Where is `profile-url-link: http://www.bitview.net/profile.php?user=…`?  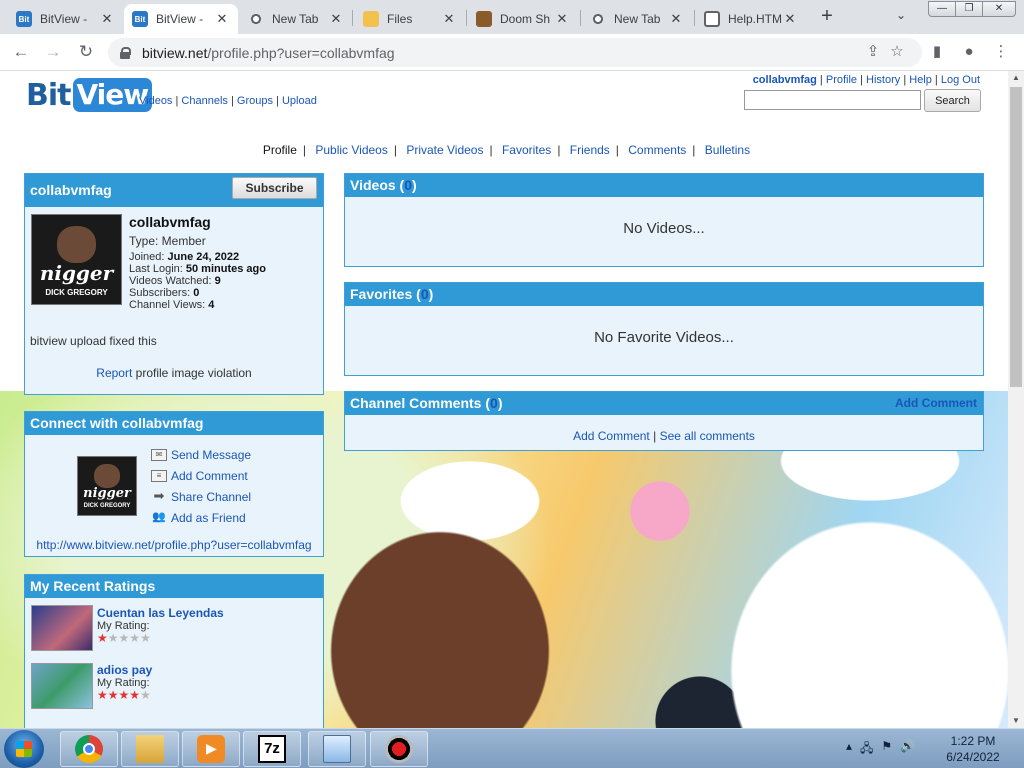
profile-url-link: http://www.bitview.net/profile.php?user=… is located at coordinates (174, 545).